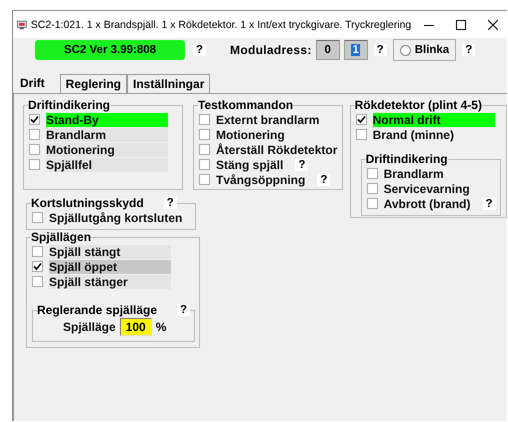 The image size is (508, 422). What do you see at coordinates (427, 203) in the screenshot?
I see `checkbox-label: Avbrott (brand)` at bounding box center [427, 203].